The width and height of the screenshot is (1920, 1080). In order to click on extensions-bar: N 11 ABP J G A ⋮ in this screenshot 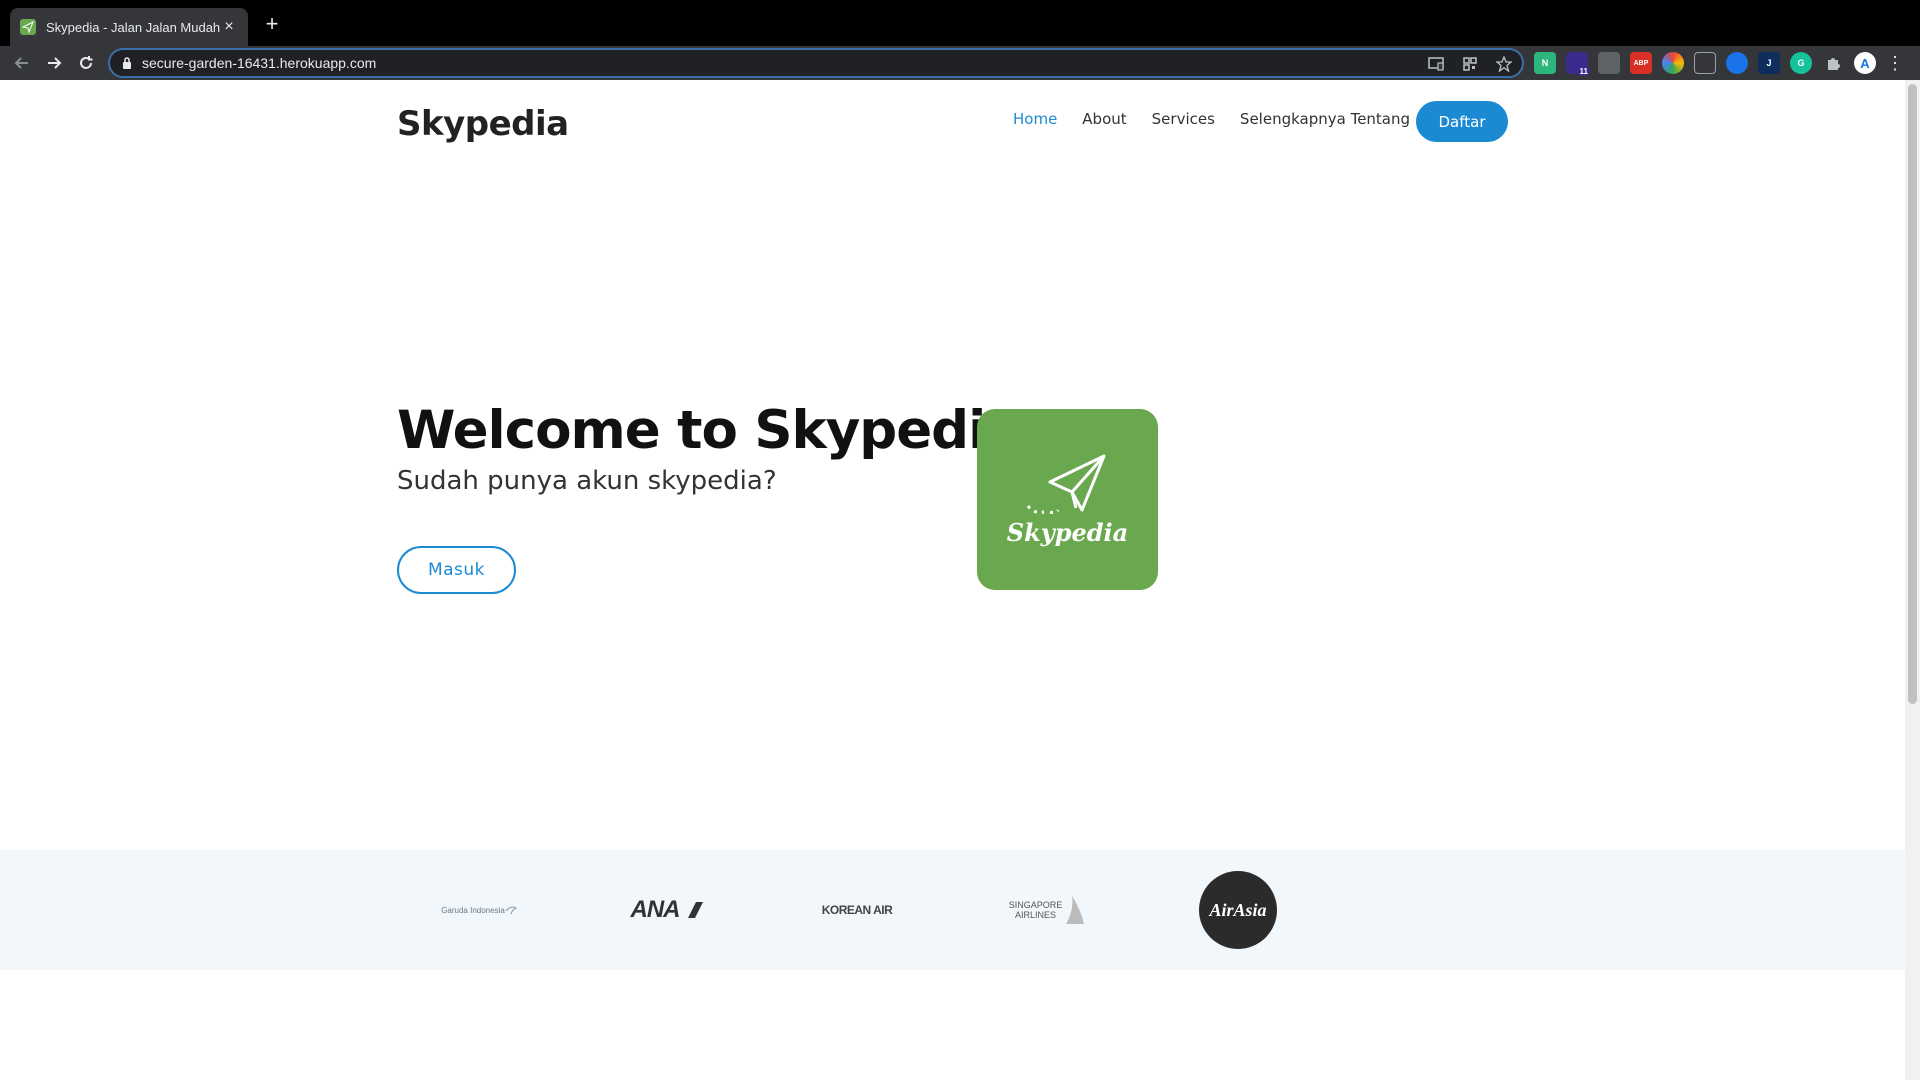, I will do `click(1719, 64)`.